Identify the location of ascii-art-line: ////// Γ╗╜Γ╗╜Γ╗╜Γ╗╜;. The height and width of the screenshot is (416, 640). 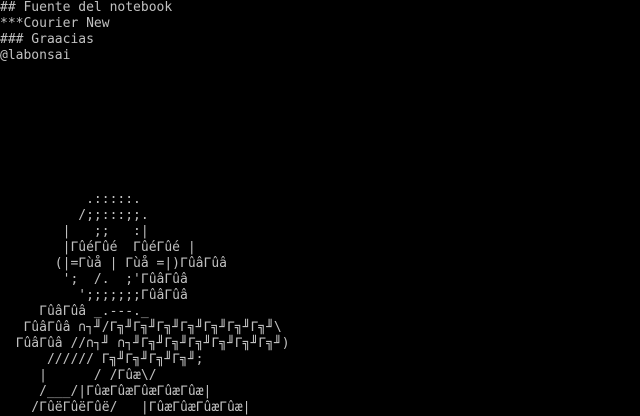
(102, 359).